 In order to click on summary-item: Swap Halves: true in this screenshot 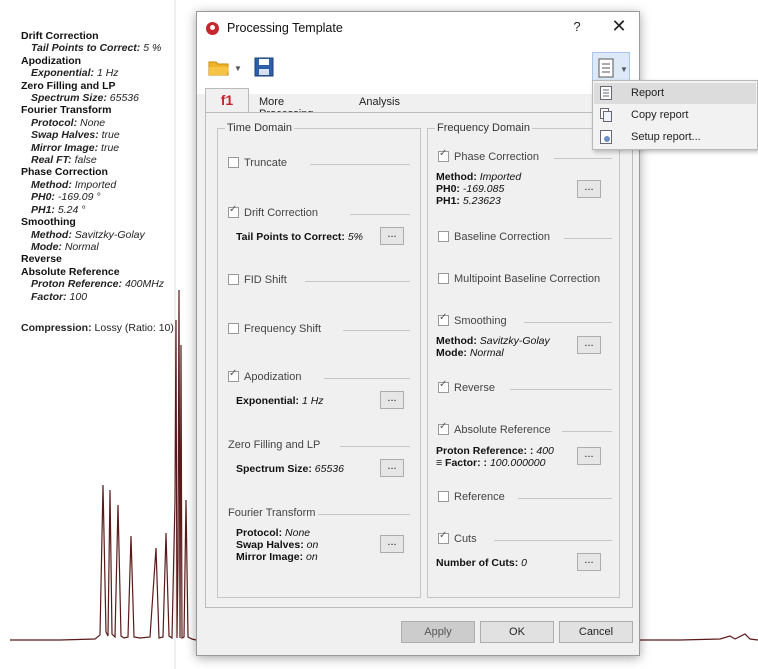, I will do `click(108, 135)`.